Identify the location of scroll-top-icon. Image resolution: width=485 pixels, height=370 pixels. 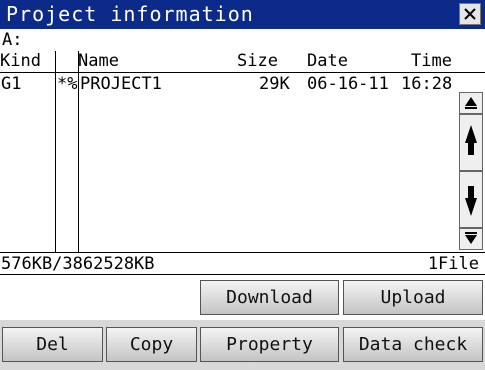
(471, 103).